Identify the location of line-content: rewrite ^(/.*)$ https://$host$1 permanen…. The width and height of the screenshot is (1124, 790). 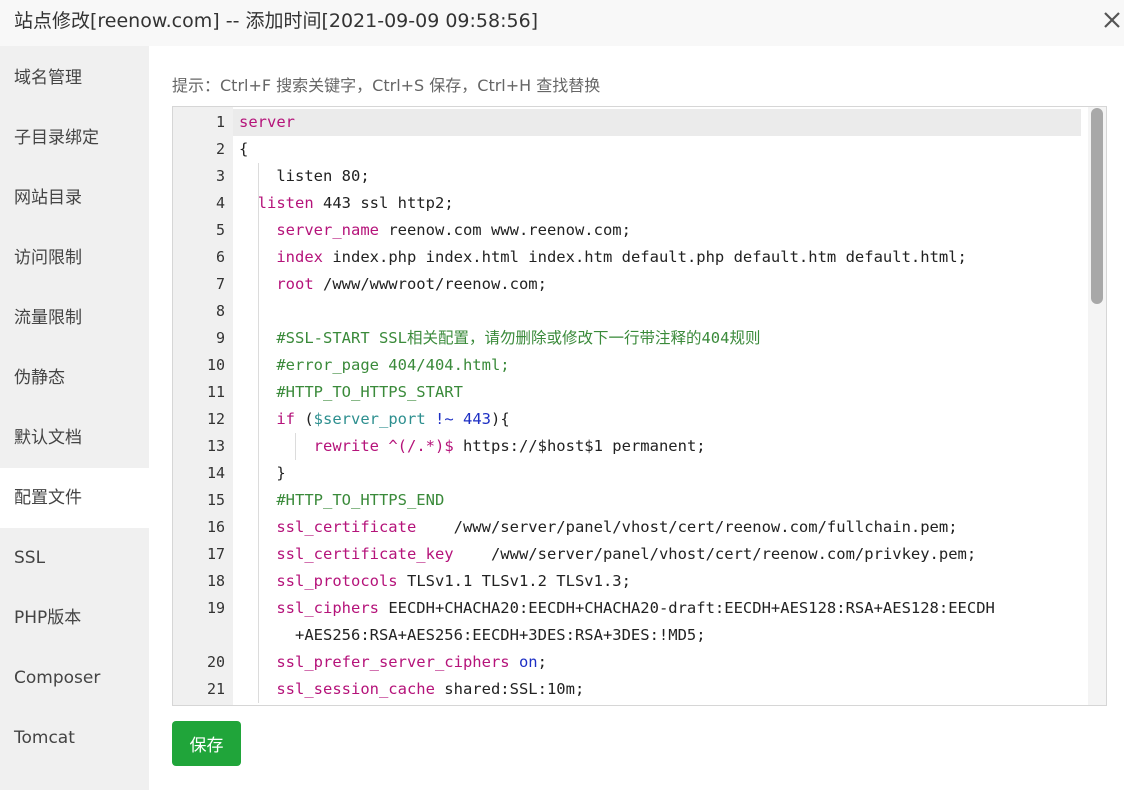
(657, 446).